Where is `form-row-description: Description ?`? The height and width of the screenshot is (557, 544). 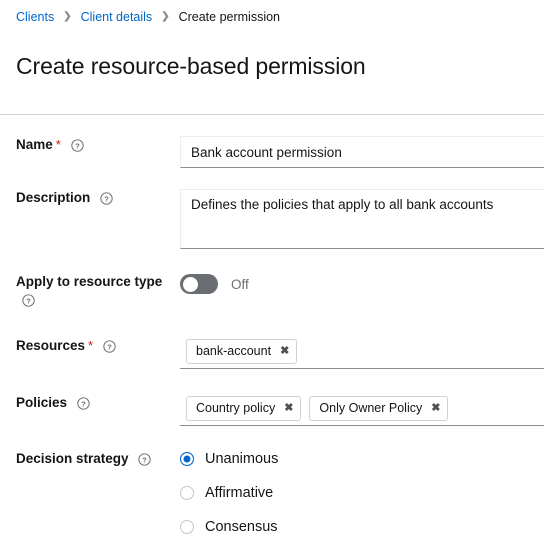 form-row-description: Description ? is located at coordinates (272, 221).